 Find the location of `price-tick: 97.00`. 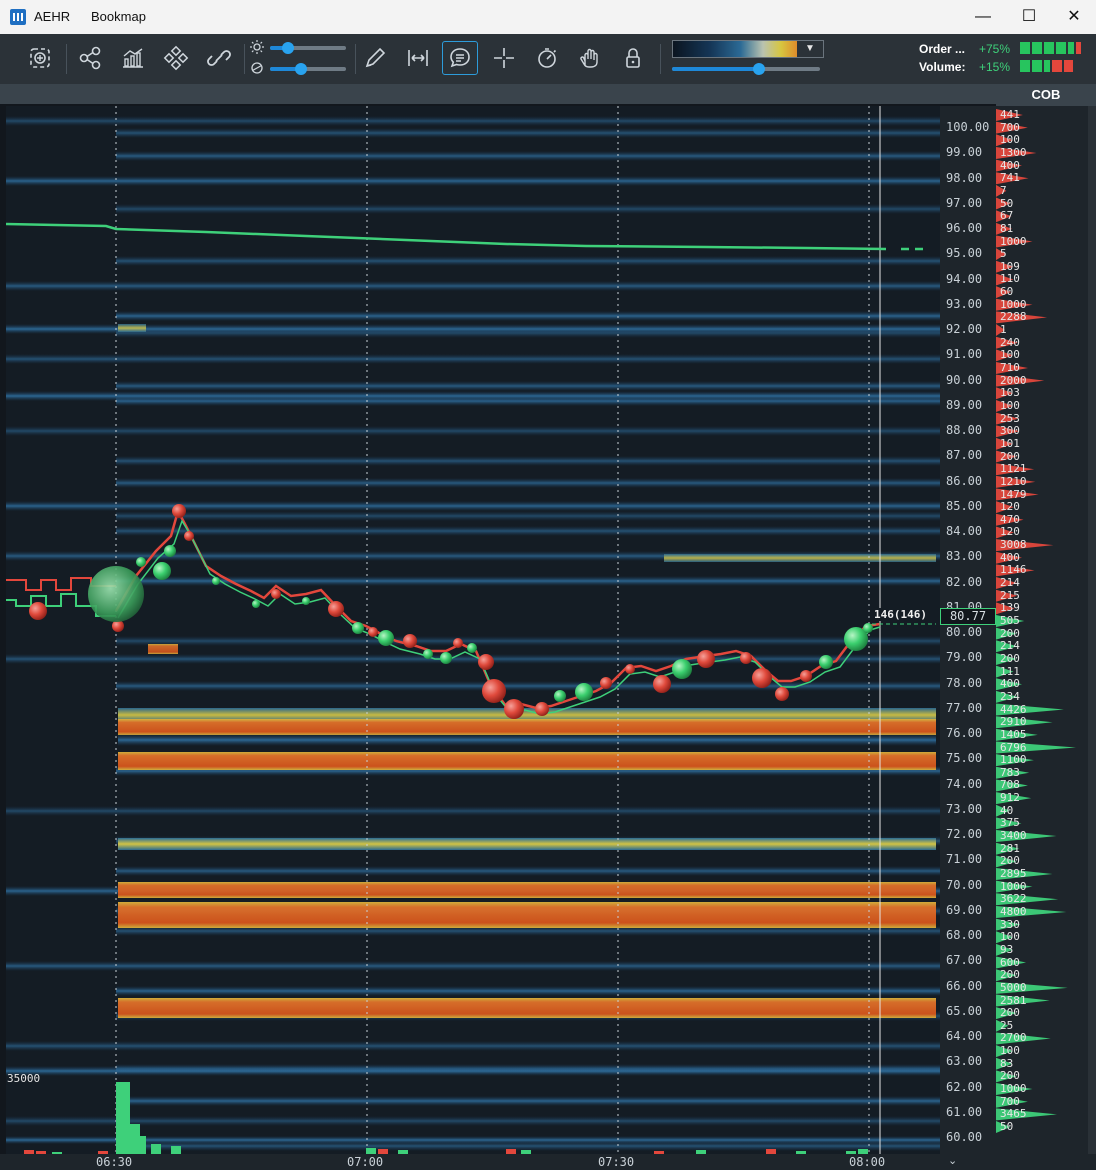

price-tick: 97.00 is located at coordinates (964, 202).